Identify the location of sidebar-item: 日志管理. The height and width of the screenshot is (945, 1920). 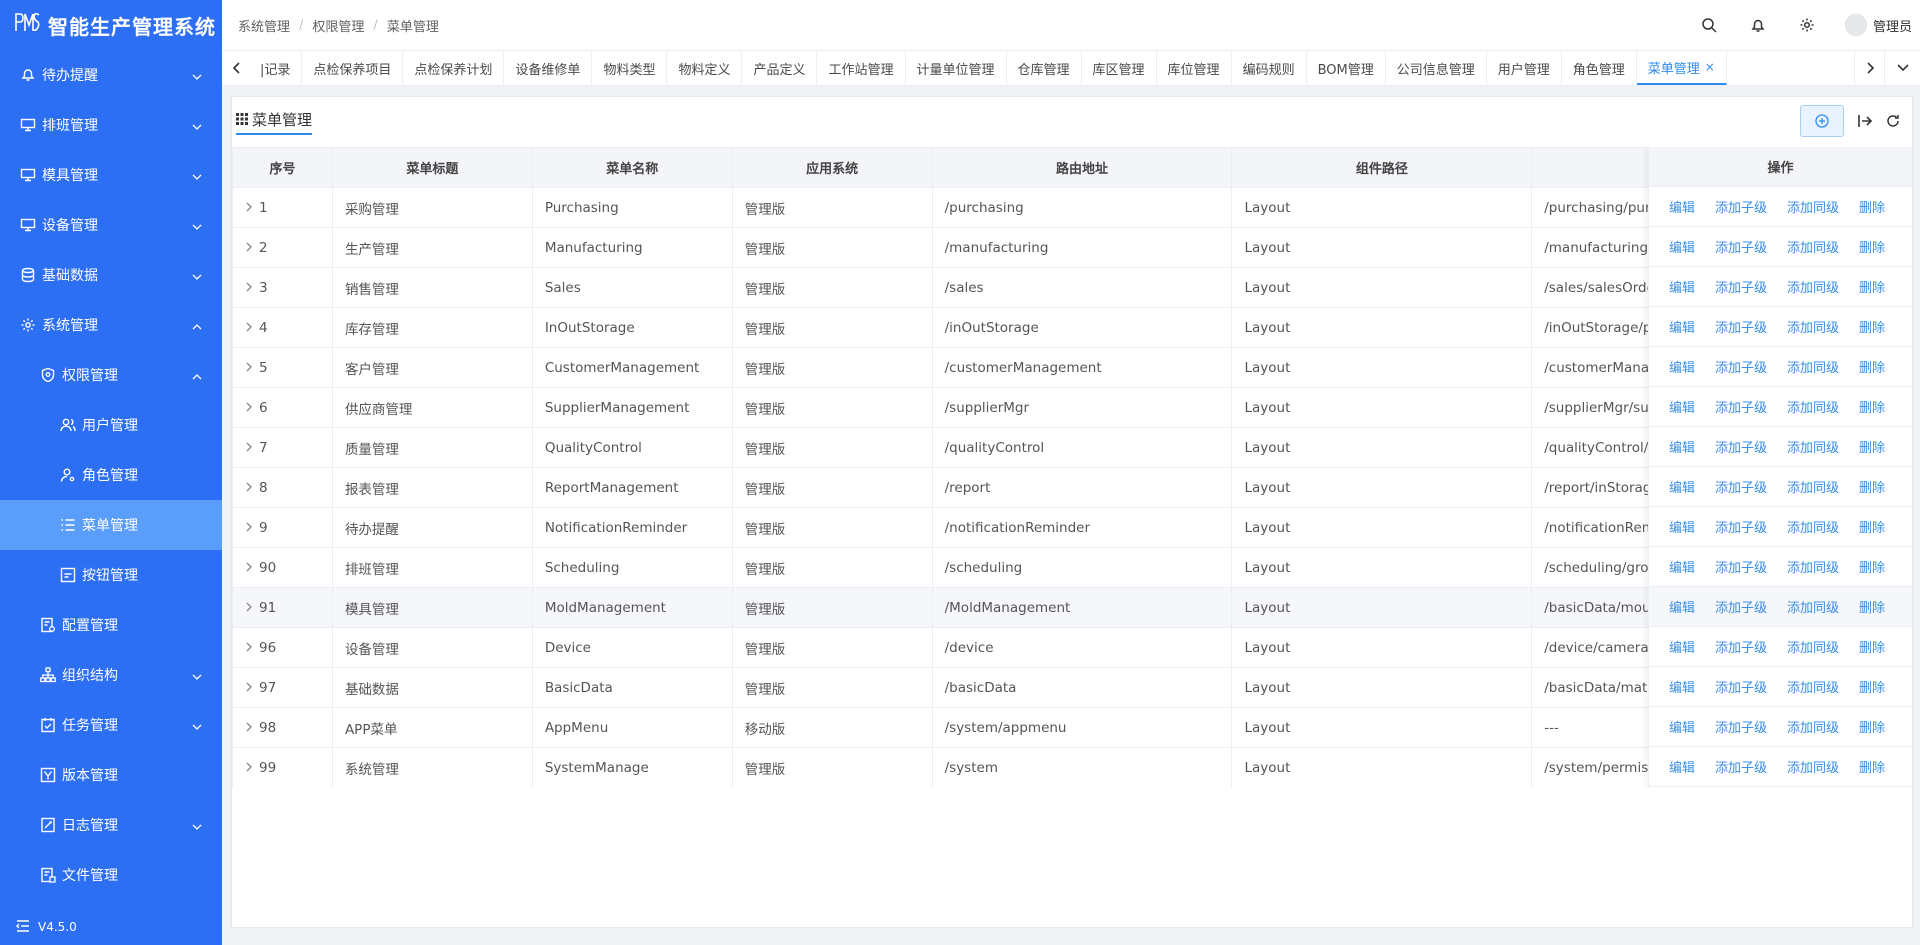
(111, 825).